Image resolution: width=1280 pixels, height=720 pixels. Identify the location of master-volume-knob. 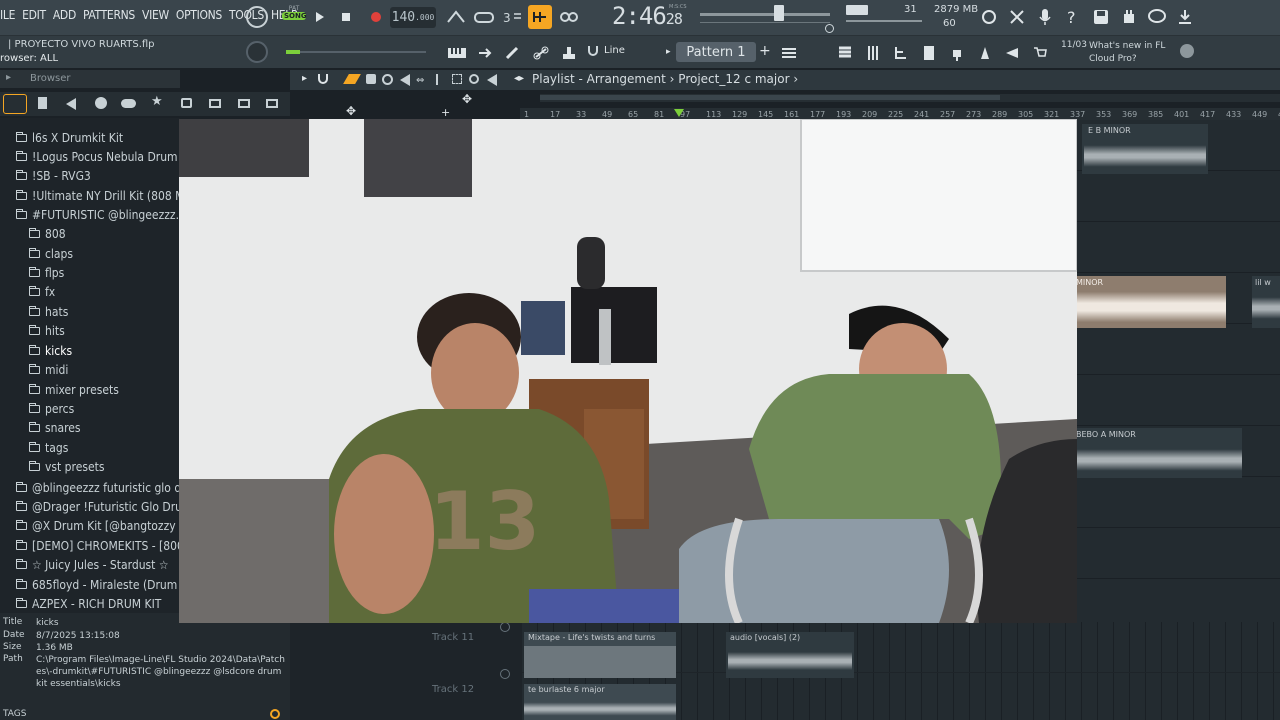
(257, 17).